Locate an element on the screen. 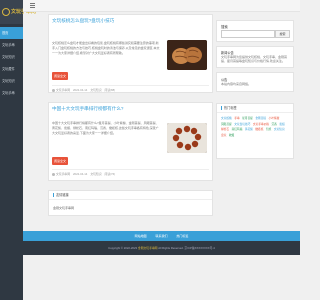 The width and height of the screenshot is (320, 300). search-panel: 搜索 搜索 is located at coordinates (255, 31).